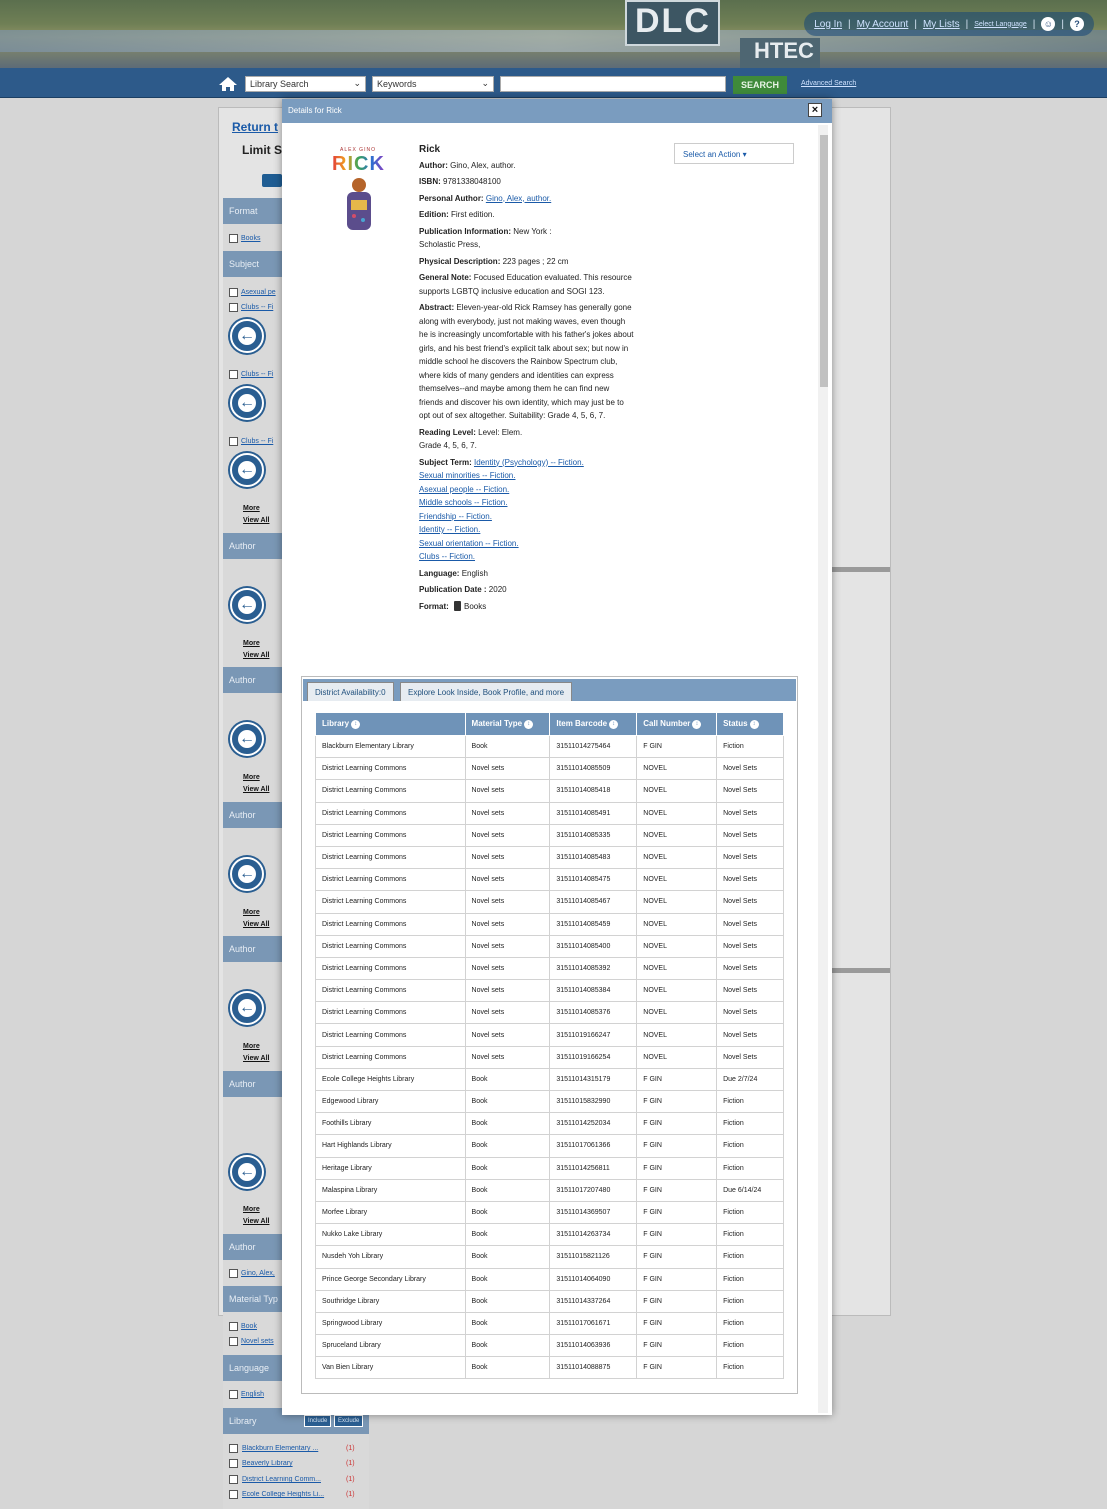 Image resolution: width=1107 pixels, height=1509 pixels. I want to click on subject-link: Identity (Psychology) -- Fiction., so click(529, 462).